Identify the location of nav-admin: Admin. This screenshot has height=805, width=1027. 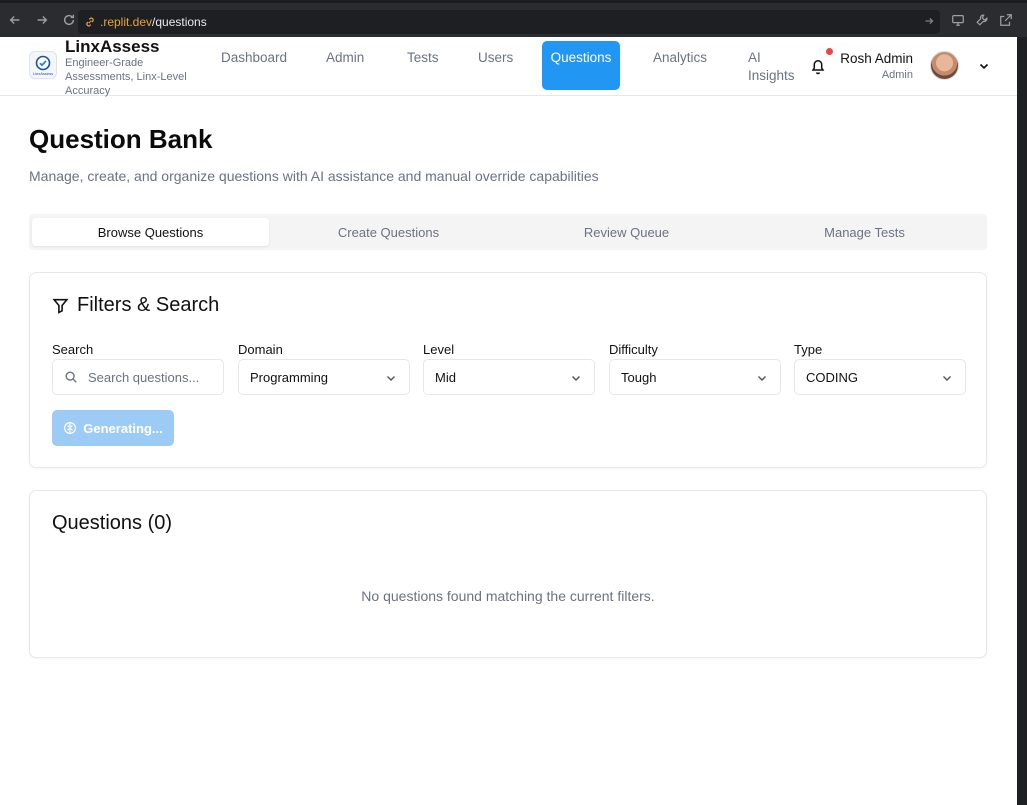
(345, 65).